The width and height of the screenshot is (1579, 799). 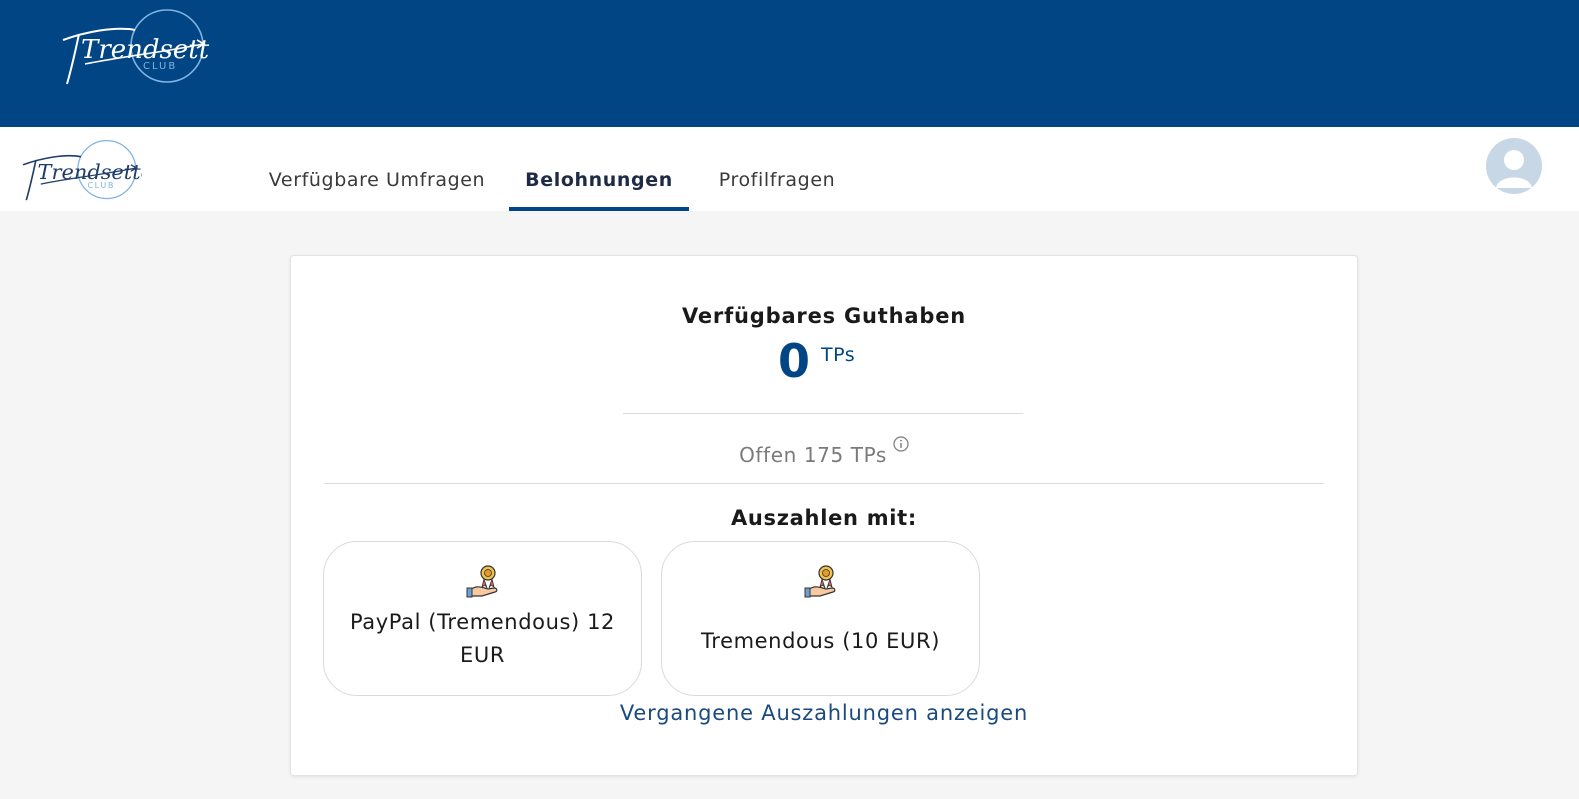 I want to click on payout-heading: Auszahlen mit:, so click(x=824, y=518).